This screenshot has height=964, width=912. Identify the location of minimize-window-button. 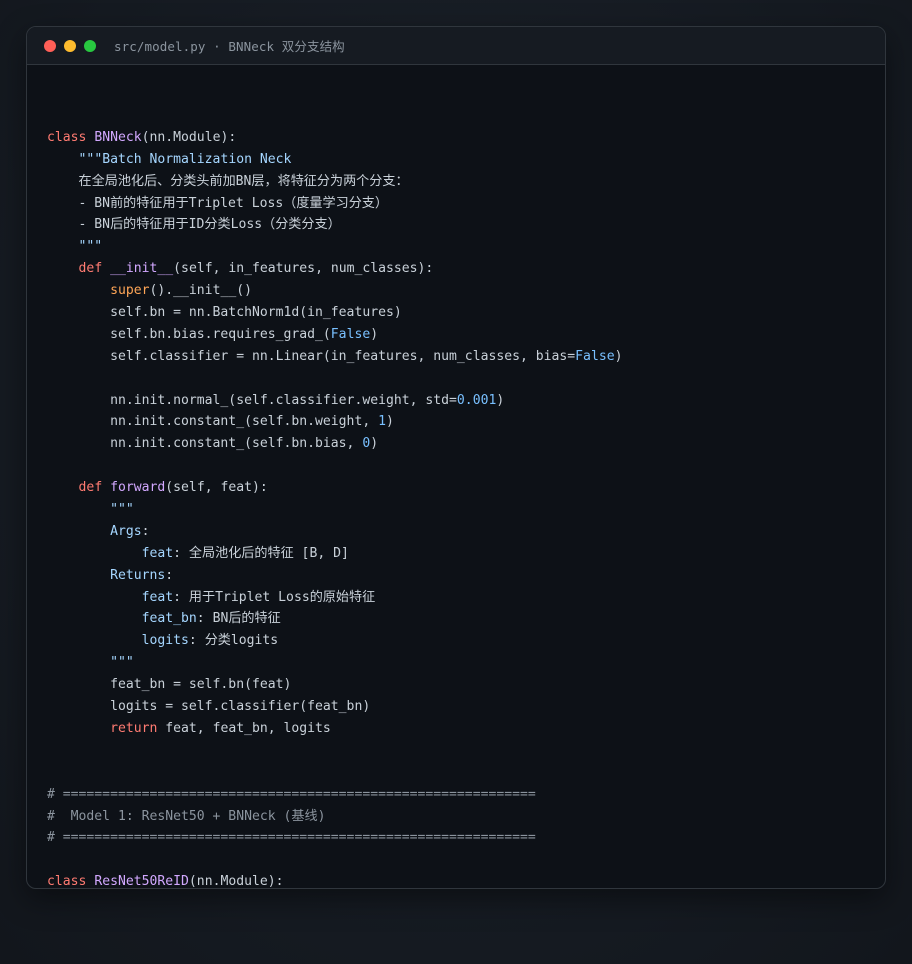
(70, 45).